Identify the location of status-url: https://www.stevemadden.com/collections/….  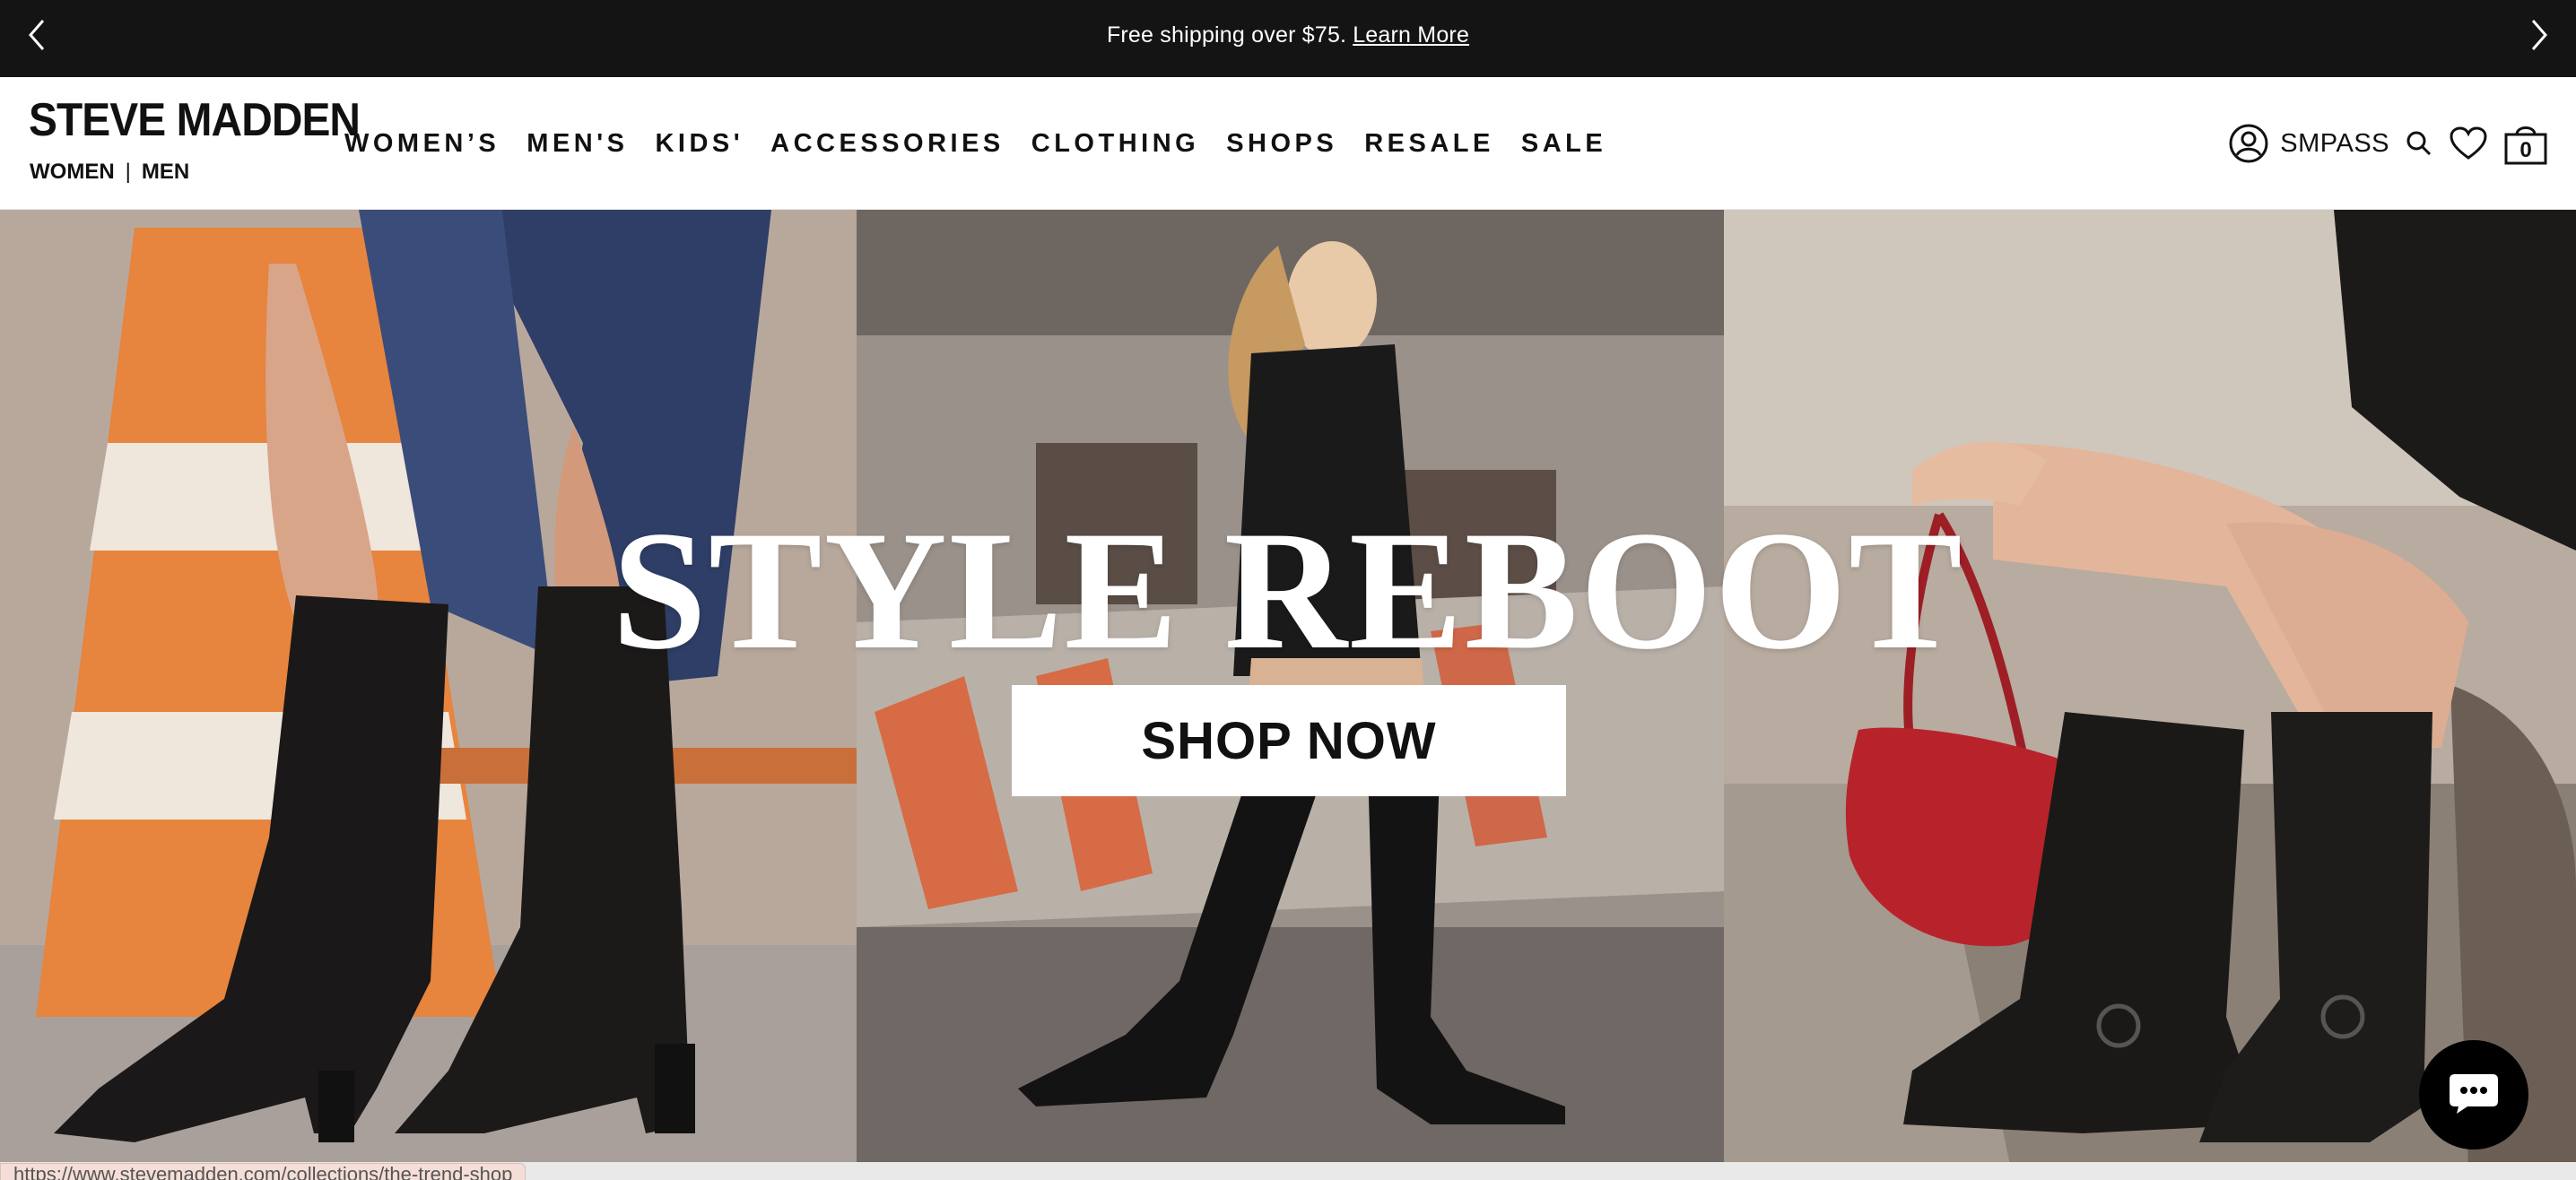
(263, 1171).